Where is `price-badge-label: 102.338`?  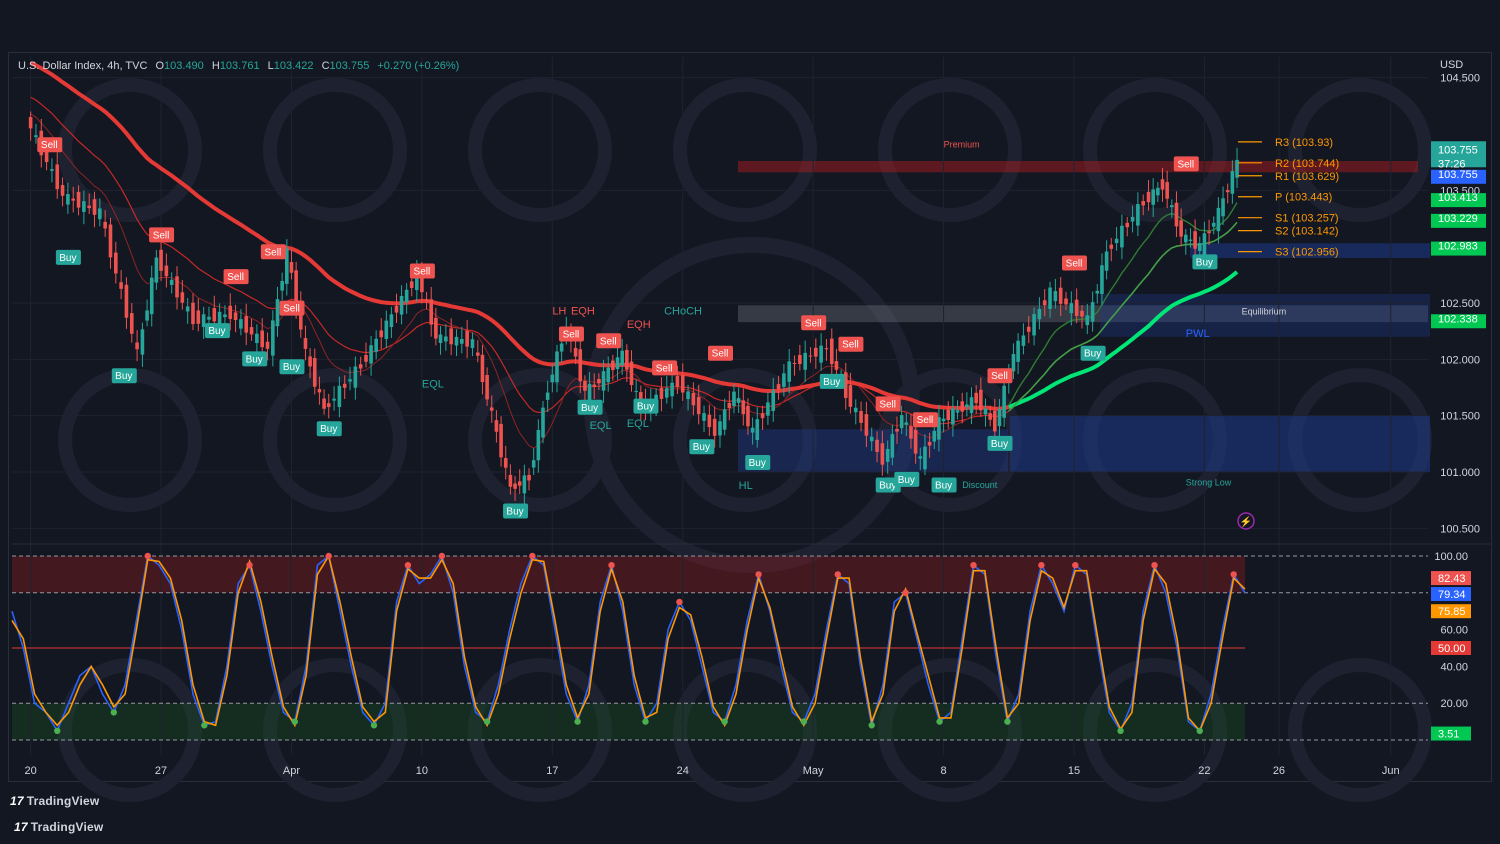 price-badge-label: 102.338 is located at coordinates (1458, 319).